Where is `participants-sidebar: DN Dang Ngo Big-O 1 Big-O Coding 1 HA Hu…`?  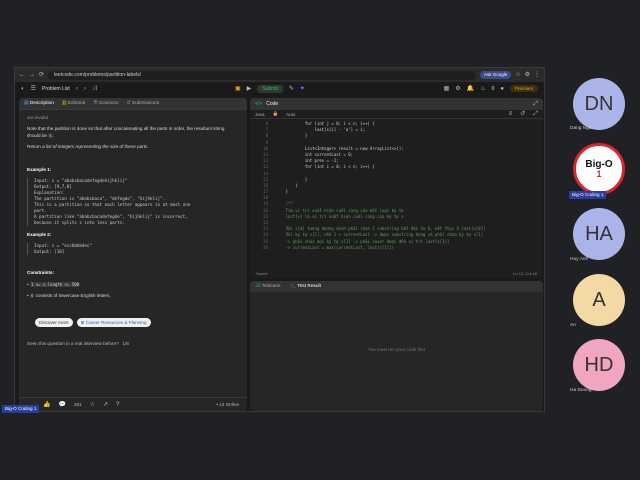 participants-sidebar: DN Dang Ngo Big-O 1 Big-O Coding 1 HA Hu… is located at coordinates (600, 240).